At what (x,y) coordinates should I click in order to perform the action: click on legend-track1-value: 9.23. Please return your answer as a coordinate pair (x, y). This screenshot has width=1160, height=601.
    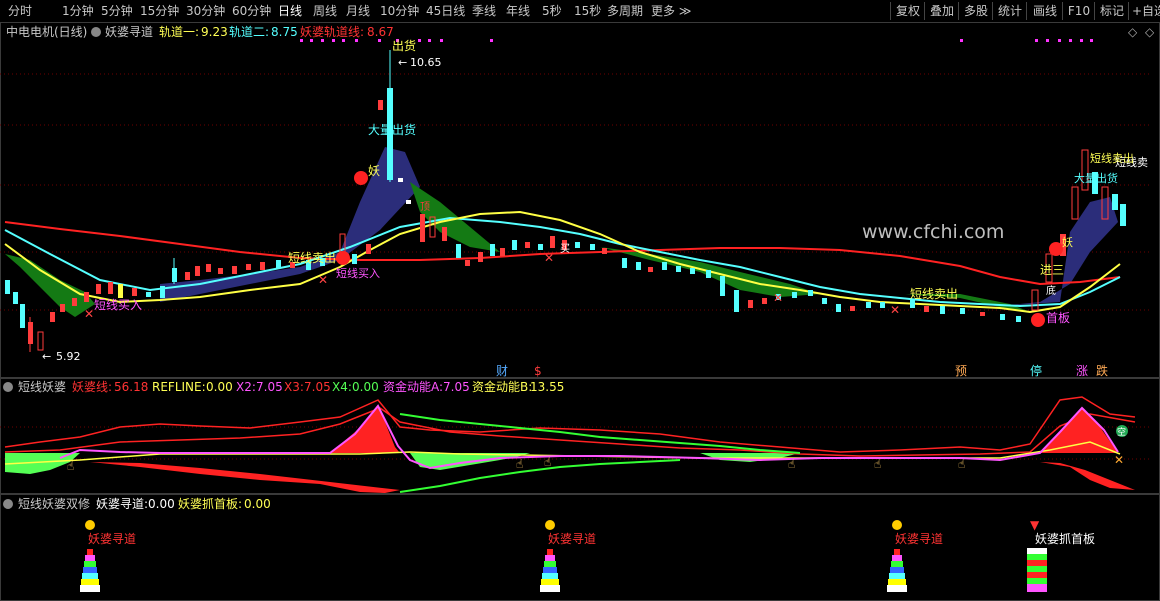
    Looking at the image, I should click on (214, 32).